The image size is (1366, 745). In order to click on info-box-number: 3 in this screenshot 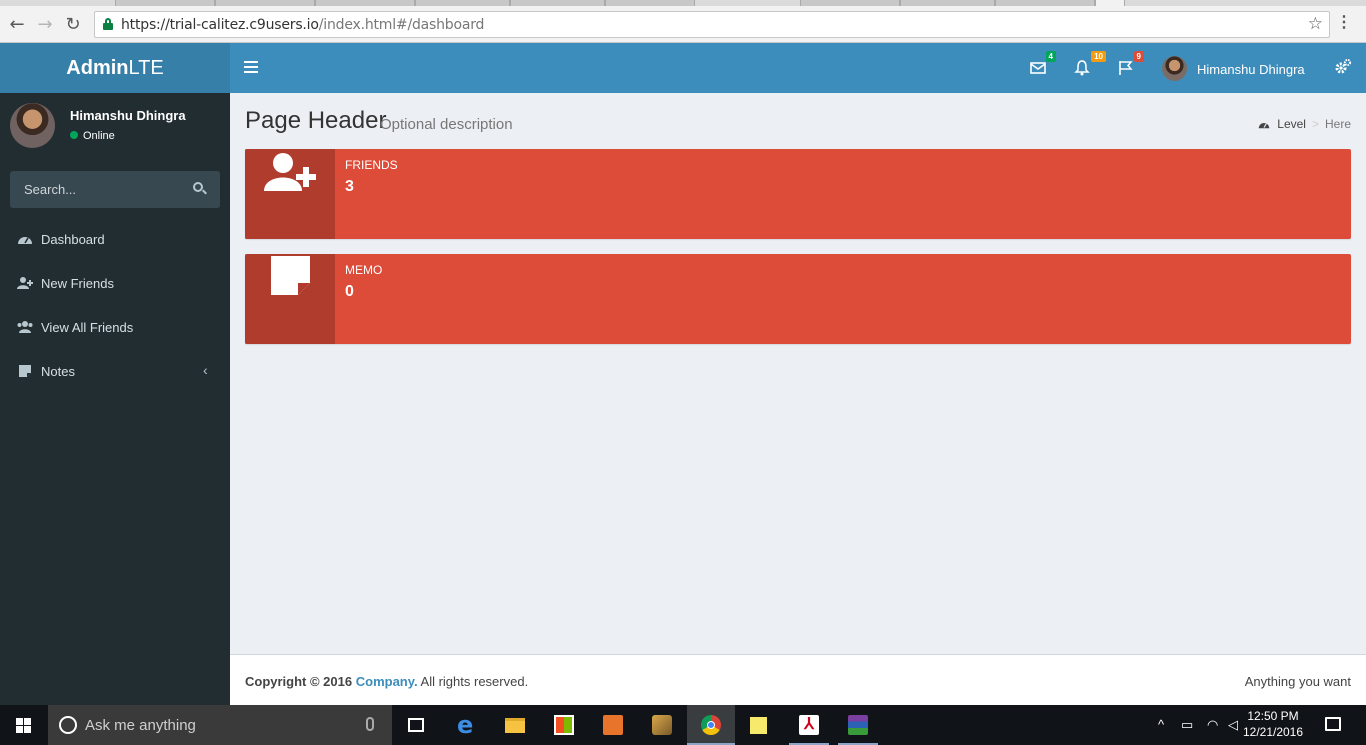, I will do `click(349, 186)`.